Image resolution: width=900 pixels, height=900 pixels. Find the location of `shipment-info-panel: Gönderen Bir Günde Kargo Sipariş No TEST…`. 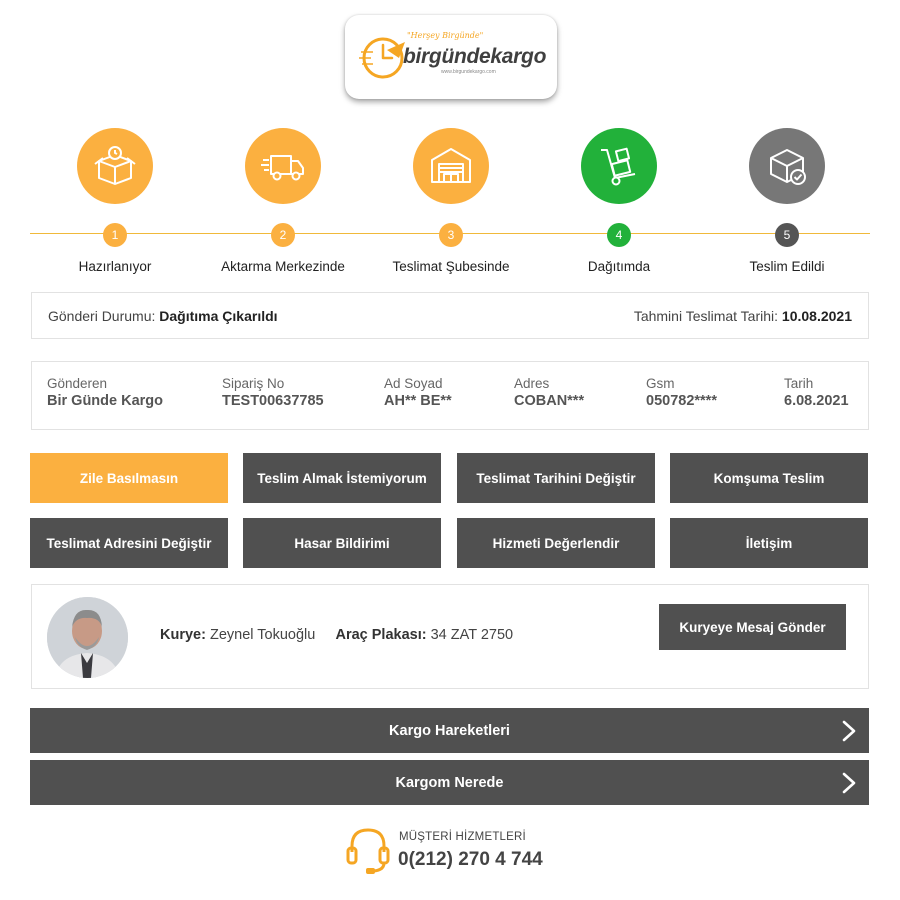

shipment-info-panel: Gönderen Bir Günde Kargo Sipariş No TEST… is located at coordinates (450, 395).